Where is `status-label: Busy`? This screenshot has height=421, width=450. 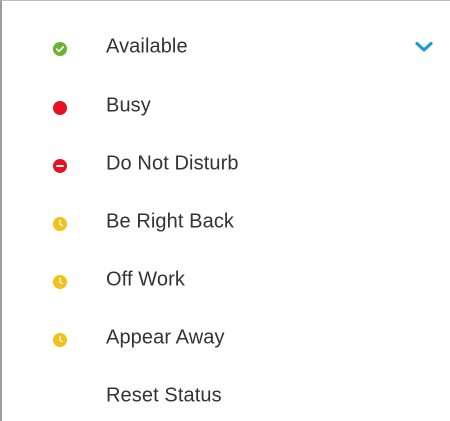
status-label: Busy is located at coordinates (128, 105).